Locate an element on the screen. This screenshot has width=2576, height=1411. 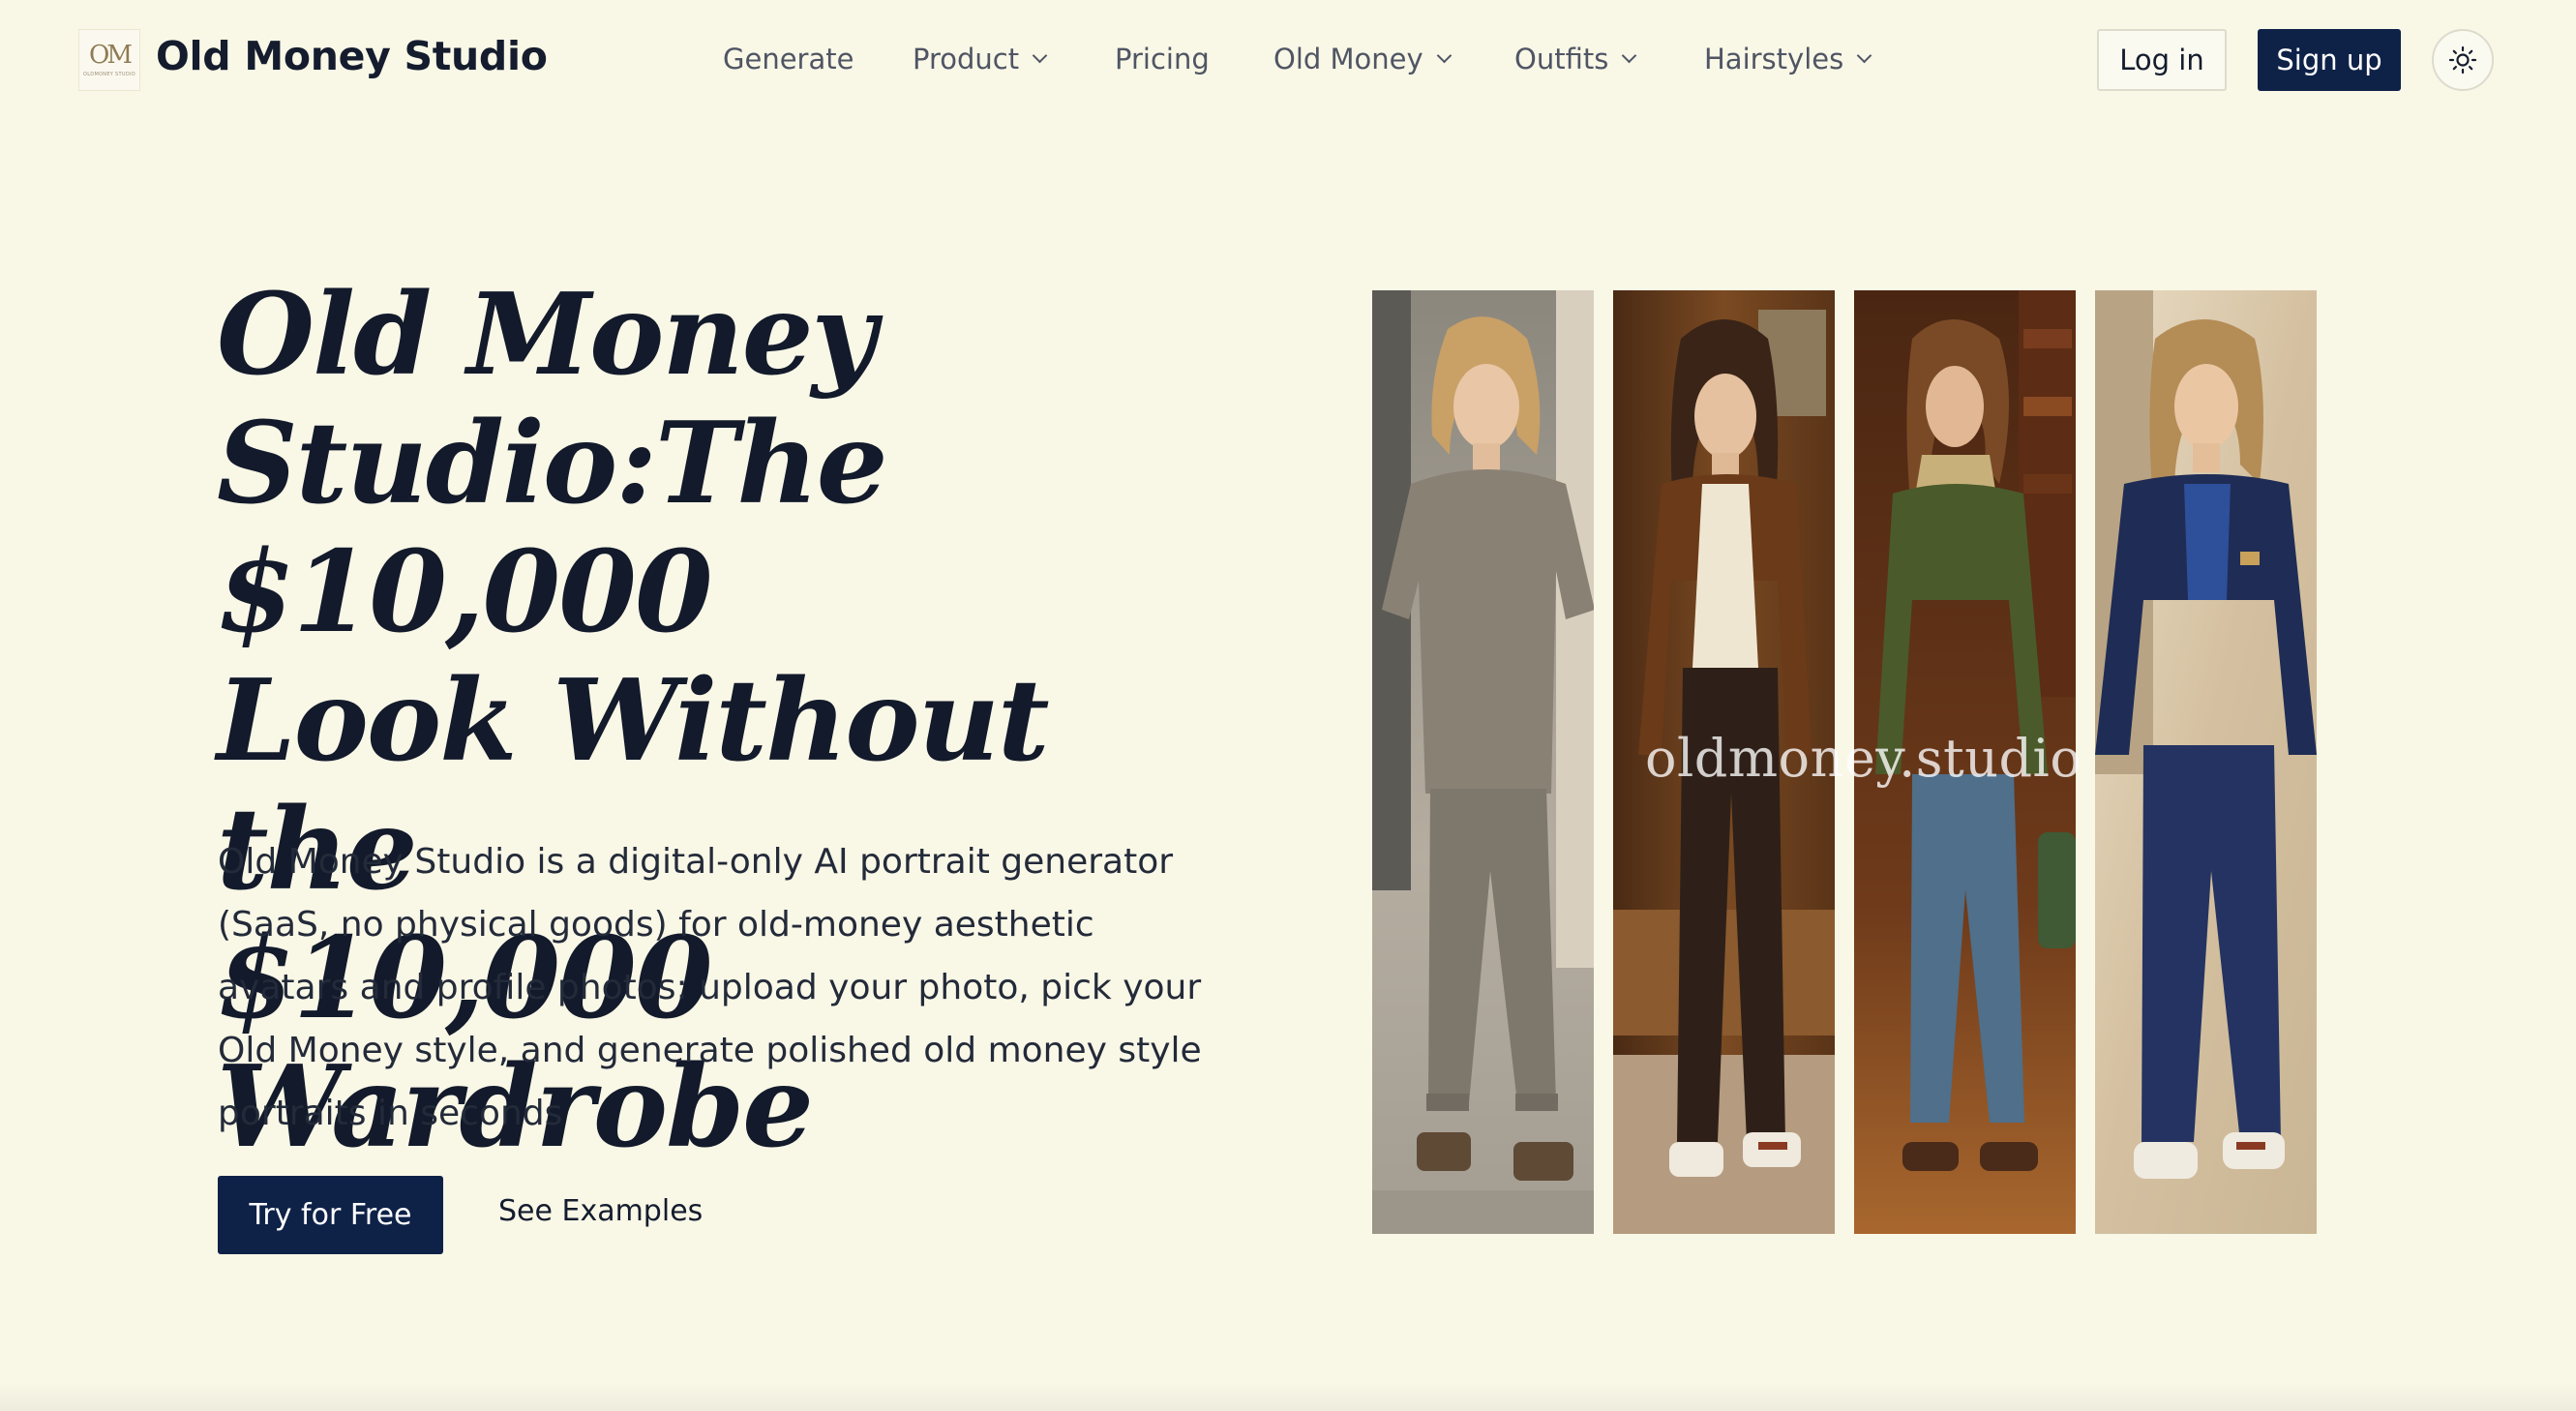
nav-product: Product is located at coordinates (980, 59).